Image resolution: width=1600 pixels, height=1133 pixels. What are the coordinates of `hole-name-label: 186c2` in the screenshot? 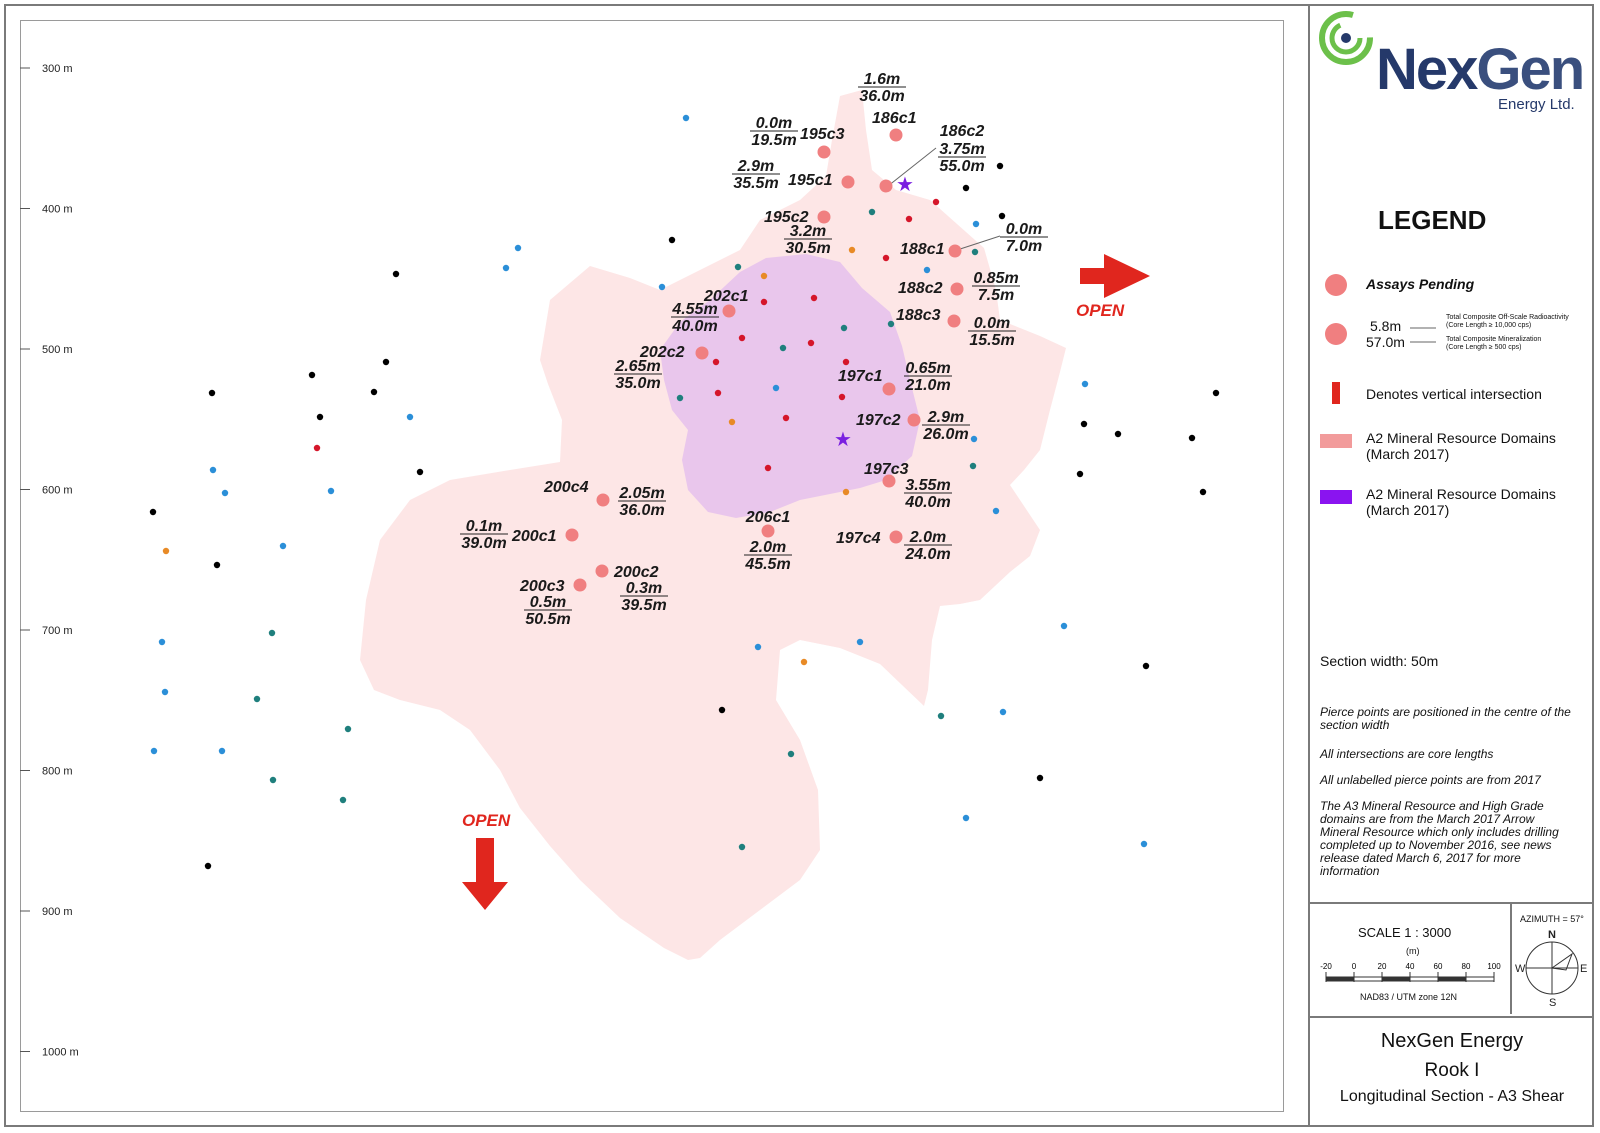 It's located at (962, 131).